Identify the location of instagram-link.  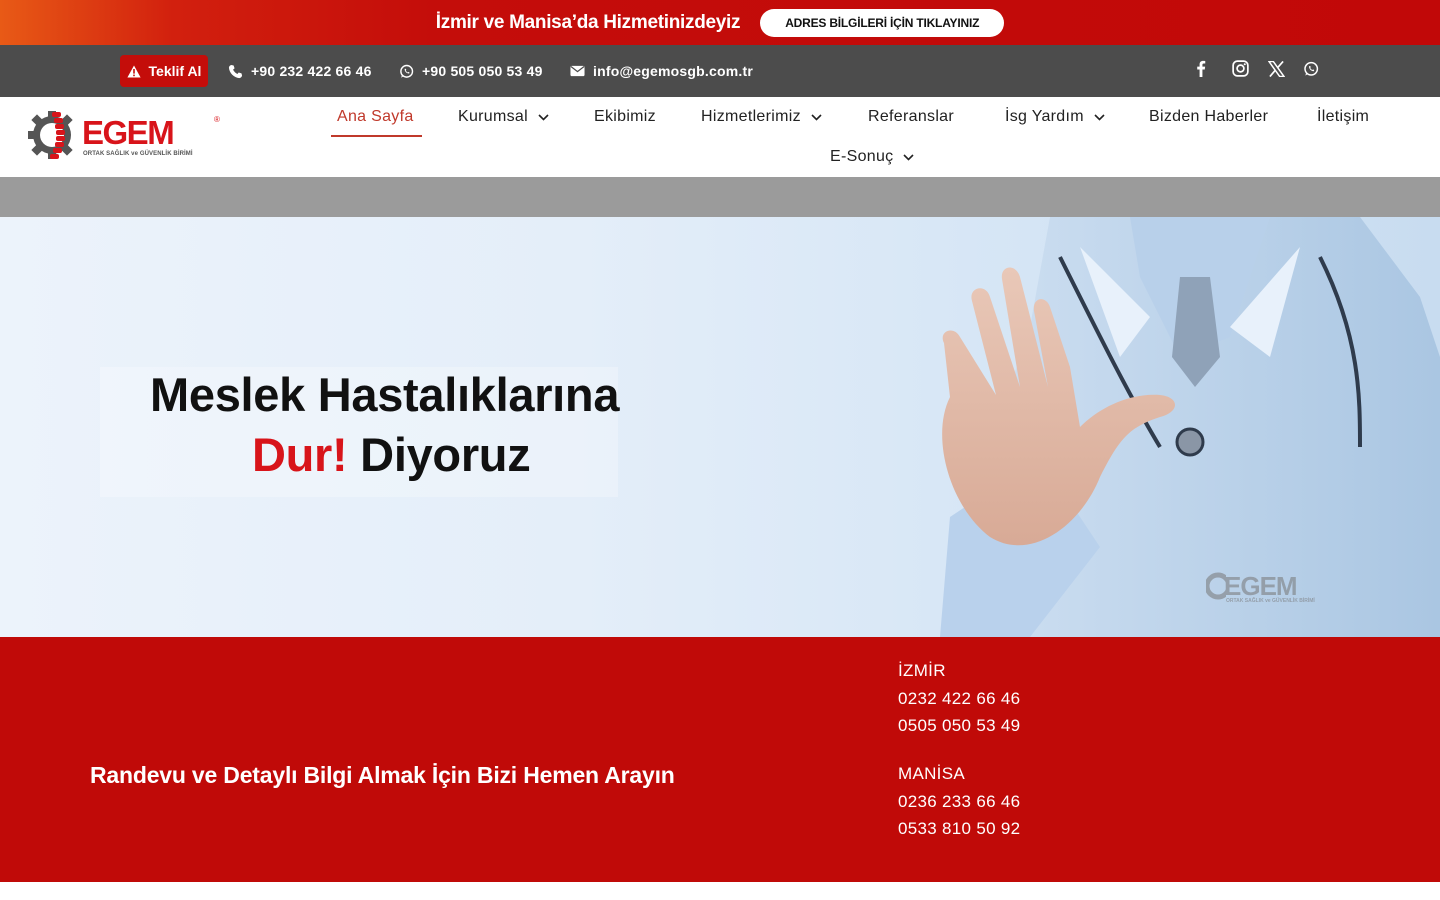
(1240, 71).